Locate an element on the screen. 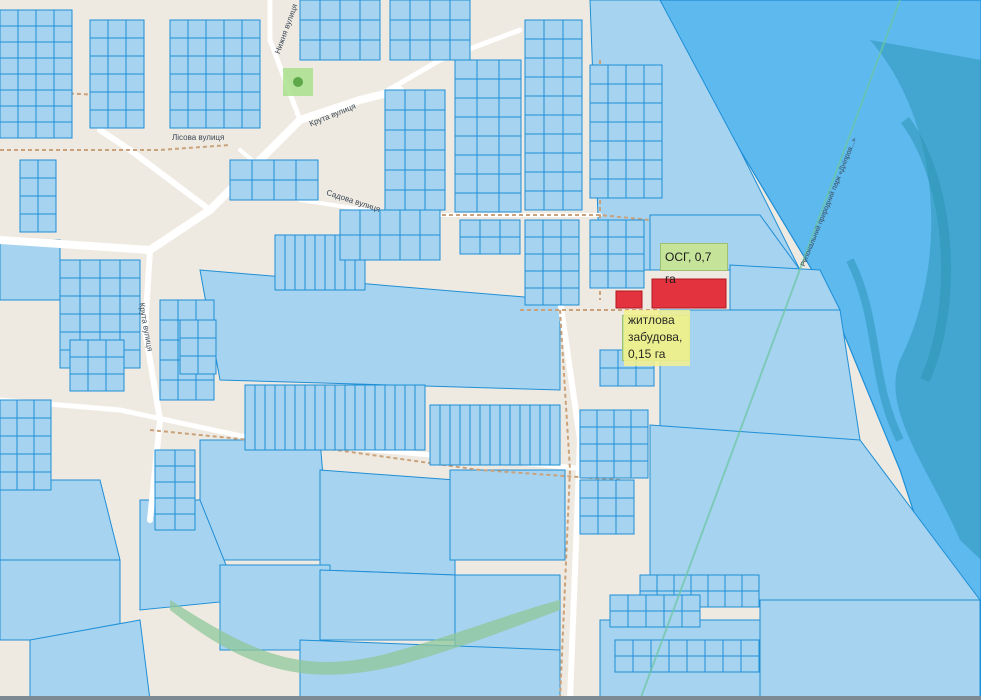 This screenshot has width=981, height=700. park-icon is located at coordinates (298, 82).